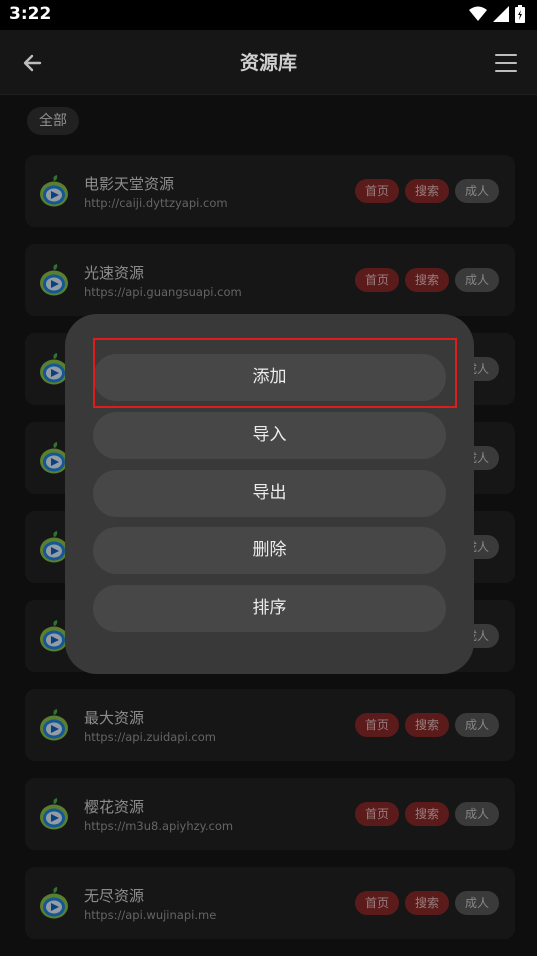 This screenshot has height=956, width=537. Describe the element at coordinates (269, 550) in the screenshot. I see `delete-button: 删除` at that location.